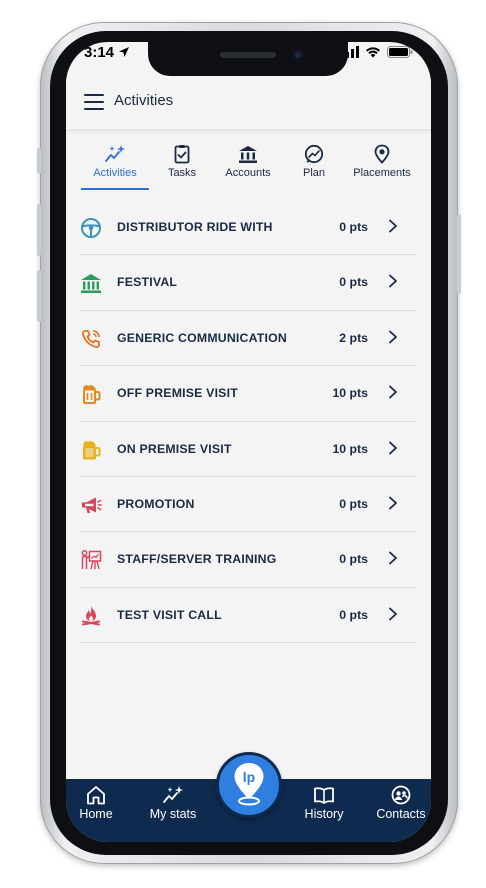  I want to click on activity-row-staff-server-training: STAFF/SERVER TRAINING 0 pts, so click(248, 560).